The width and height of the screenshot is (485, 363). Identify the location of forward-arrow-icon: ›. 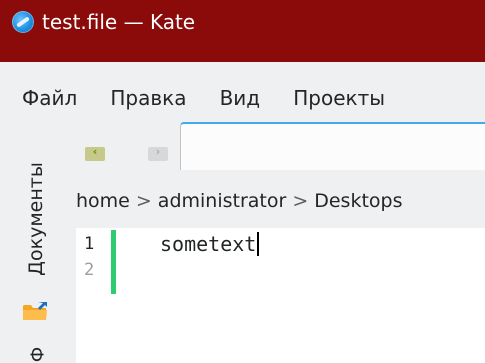
(158, 151).